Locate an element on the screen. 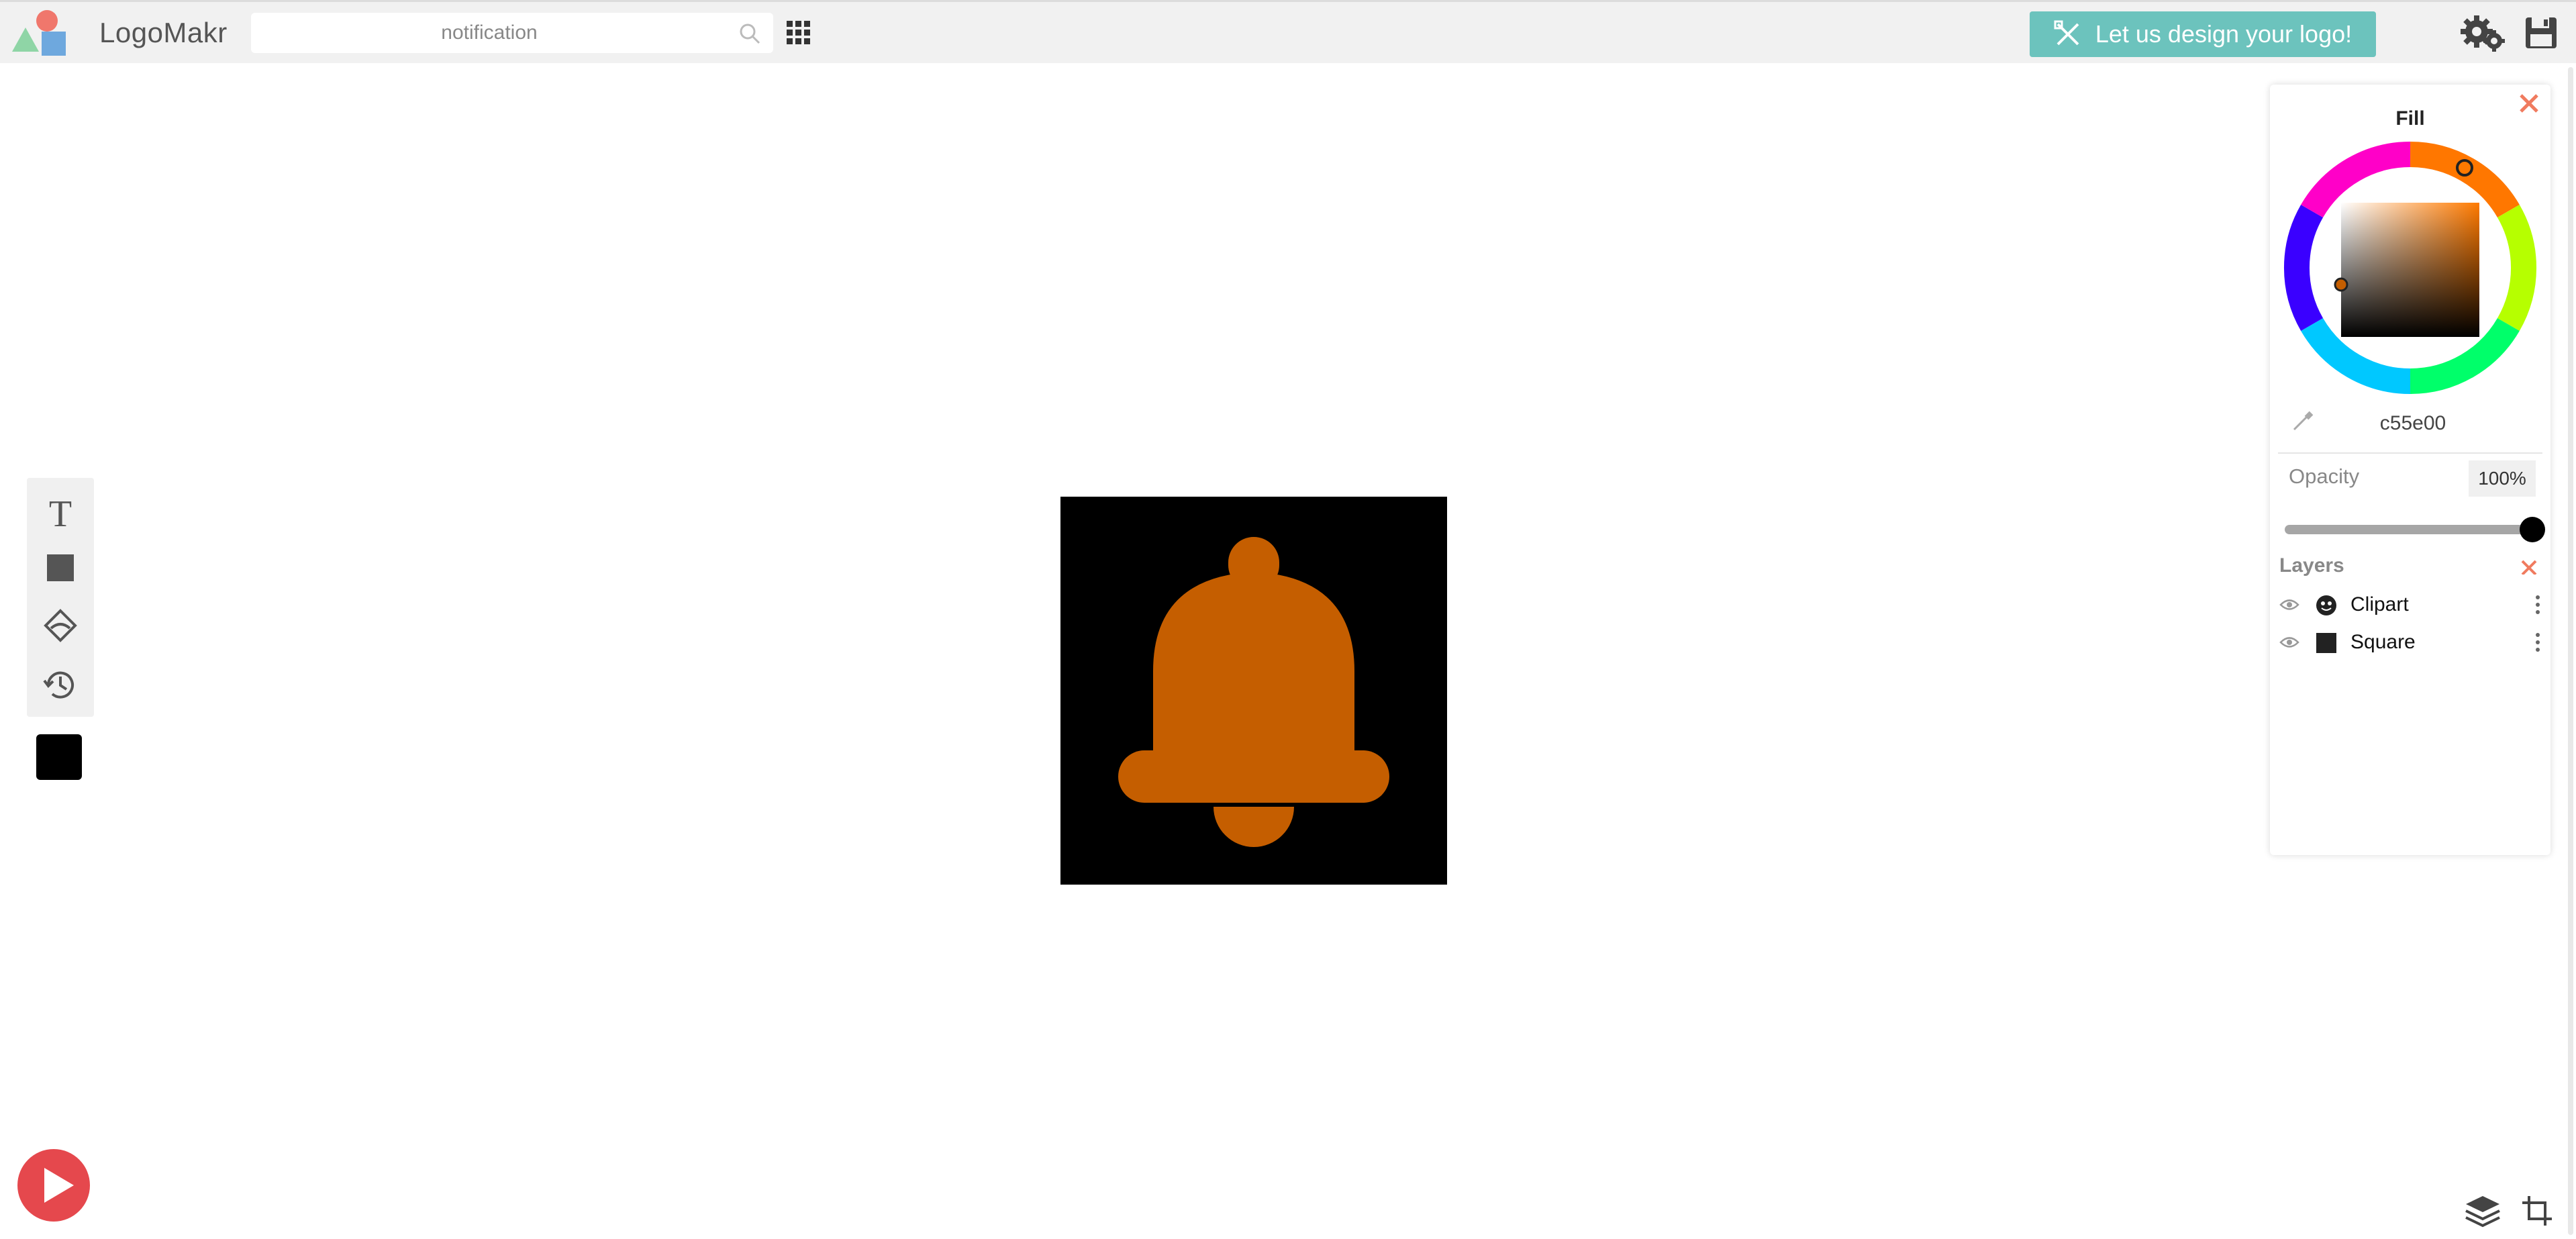  eyedropper-icon is located at coordinates (2302, 420).